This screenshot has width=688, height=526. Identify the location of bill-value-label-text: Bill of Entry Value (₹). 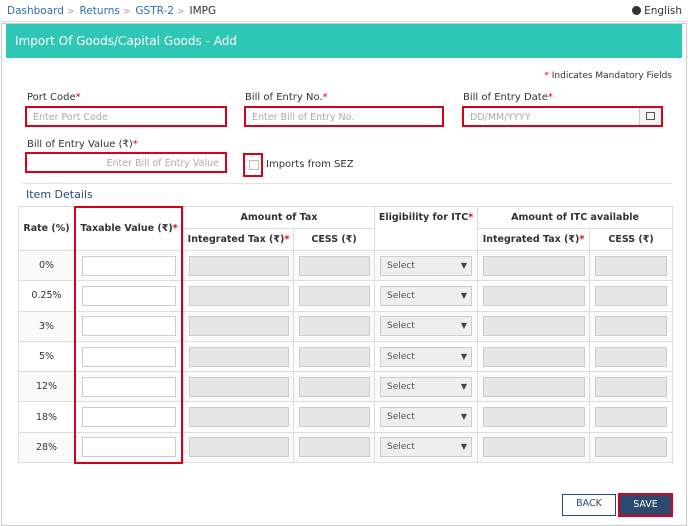
(80, 144).